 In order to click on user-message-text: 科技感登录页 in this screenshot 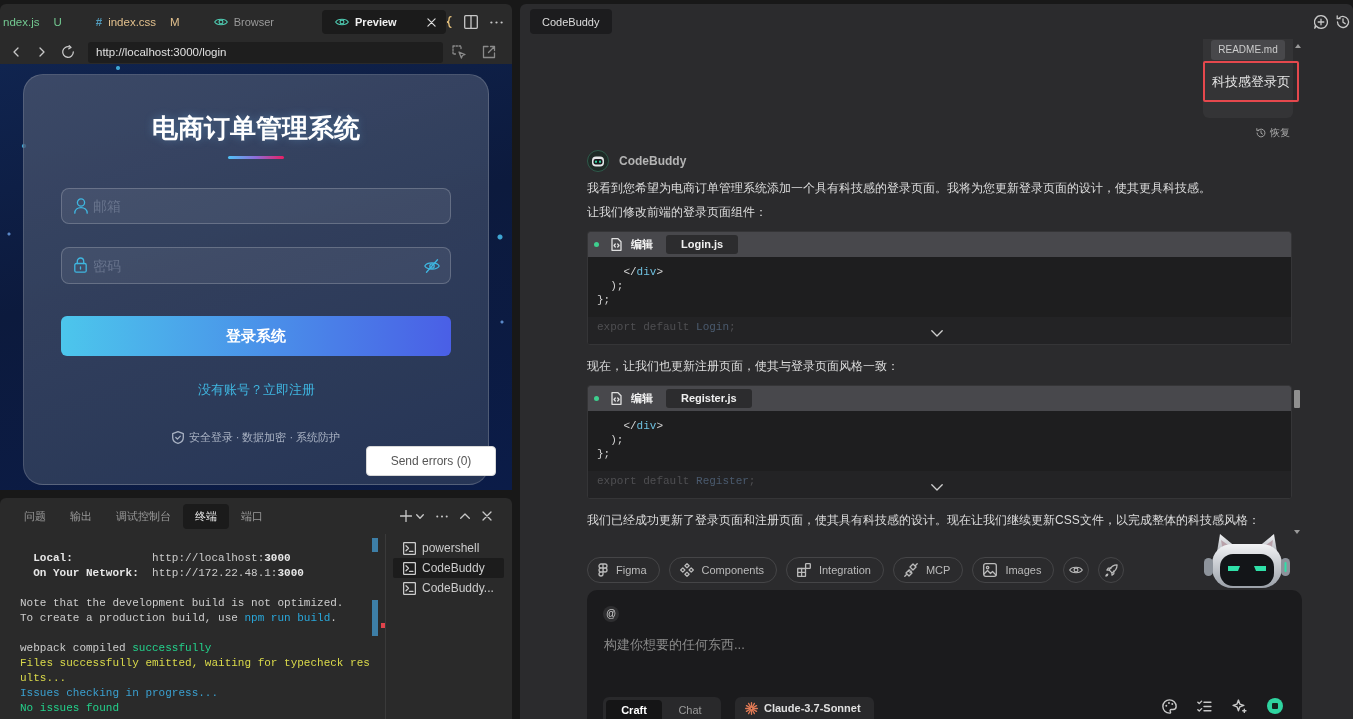, I will do `click(1251, 81)`.